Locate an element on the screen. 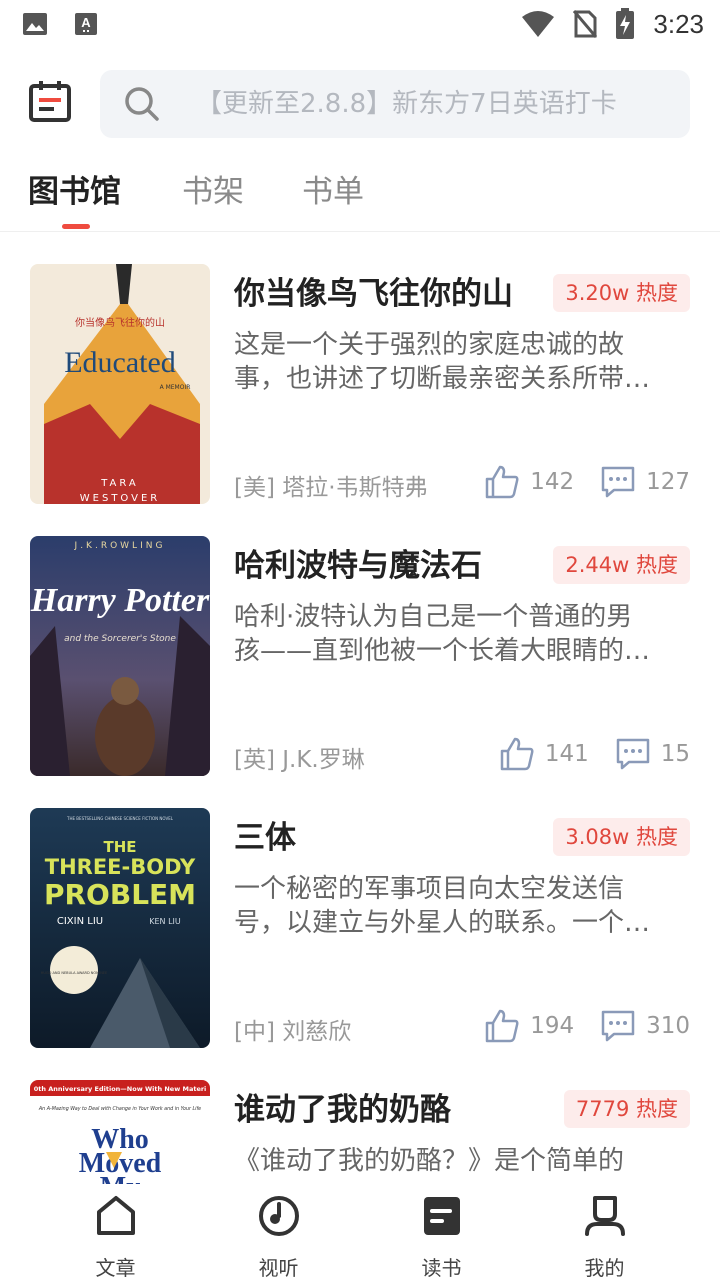 The image size is (720, 1280). search-icon is located at coordinates (142, 104).